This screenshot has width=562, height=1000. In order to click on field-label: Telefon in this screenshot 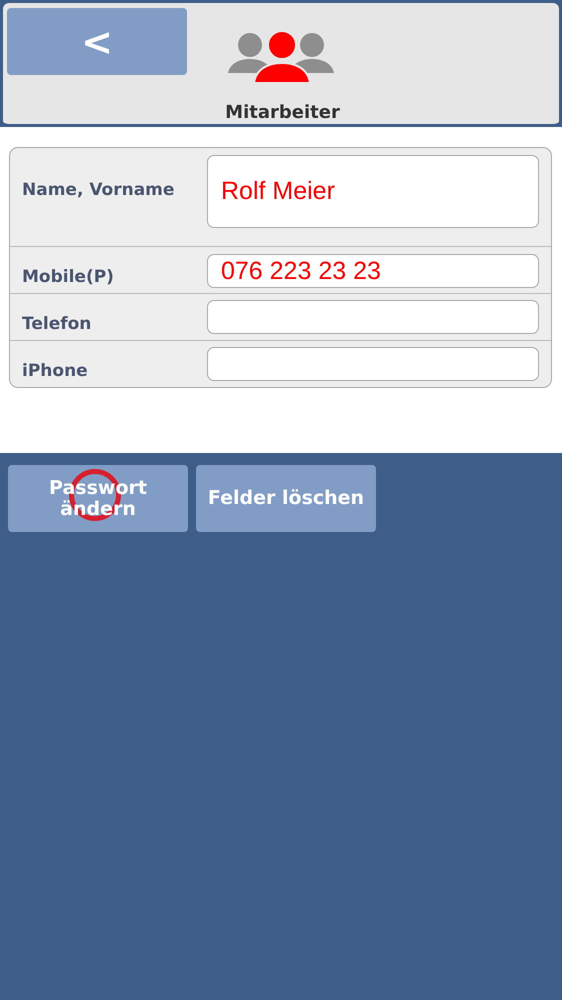, I will do `click(57, 324)`.